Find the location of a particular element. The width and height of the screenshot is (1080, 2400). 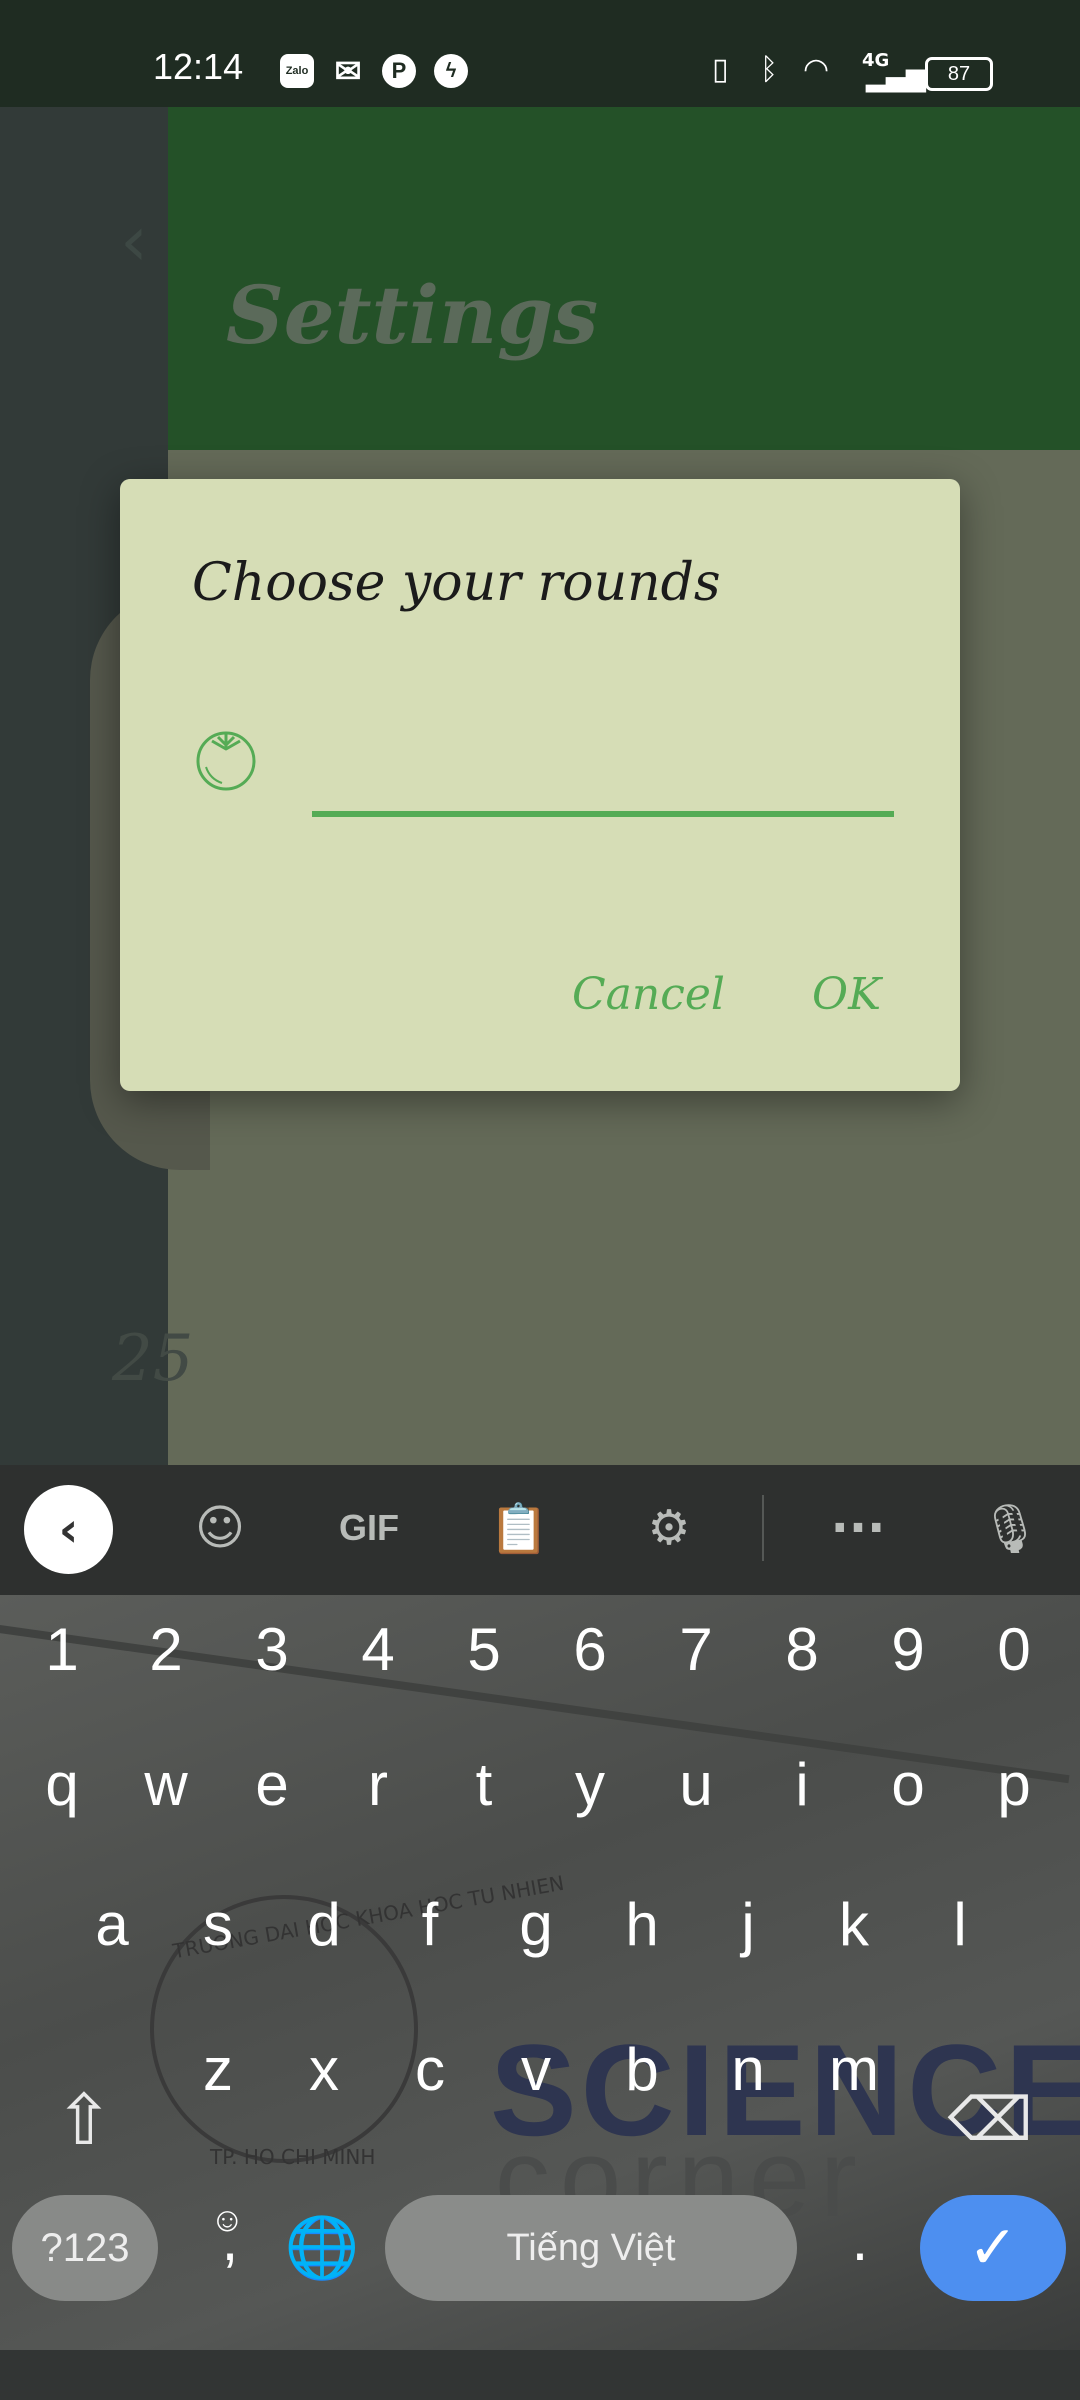

back-arrow-icon: ‹ is located at coordinates (134, 241).